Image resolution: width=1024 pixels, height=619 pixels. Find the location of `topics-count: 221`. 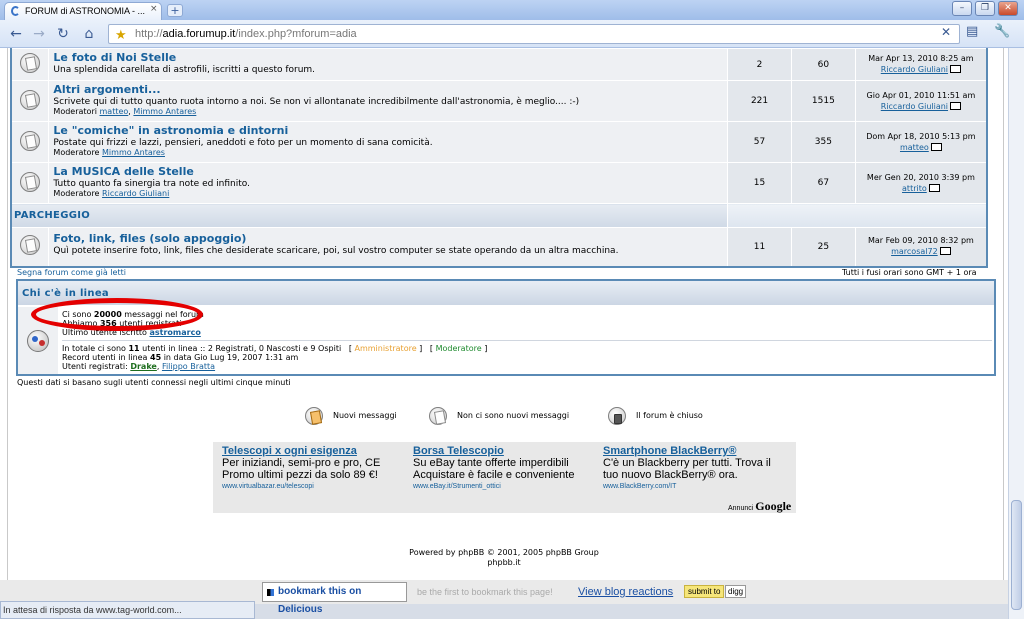

topics-count: 221 is located at coordinates (759, 101).